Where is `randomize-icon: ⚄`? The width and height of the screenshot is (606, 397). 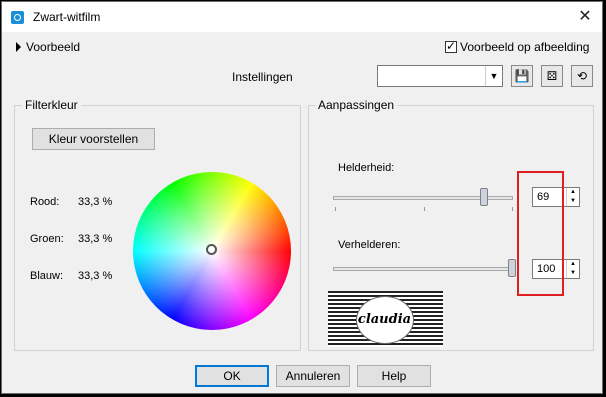 randomize-icon: ⚄ is located at coordinates (552, 76).